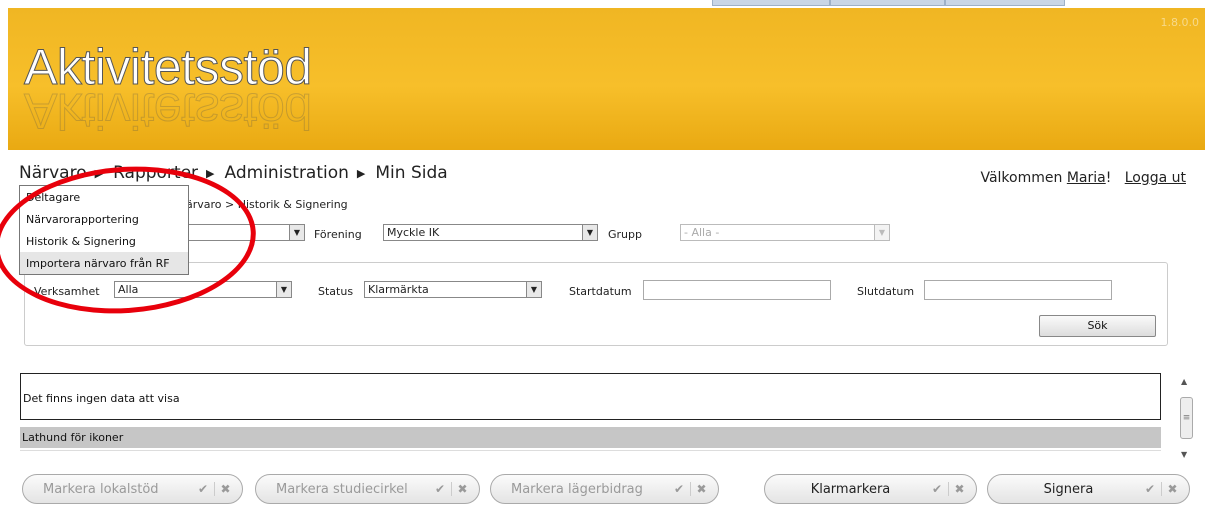  What do you see at coordinates (850, 489) in the screenshot?
I see `klarmarkera-label: Klarmarkera` at bounding box center [850, 489].